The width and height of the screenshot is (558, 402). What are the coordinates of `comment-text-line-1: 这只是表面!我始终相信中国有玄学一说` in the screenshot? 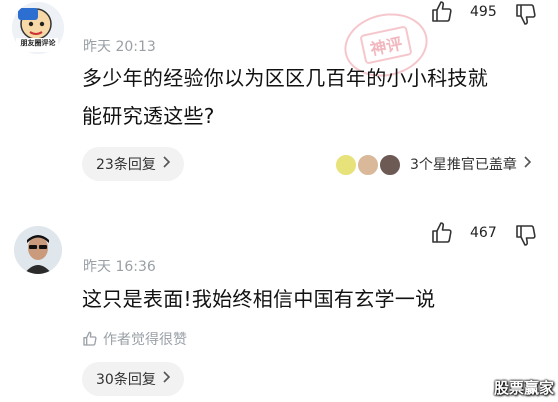 It's located at (259, 299).